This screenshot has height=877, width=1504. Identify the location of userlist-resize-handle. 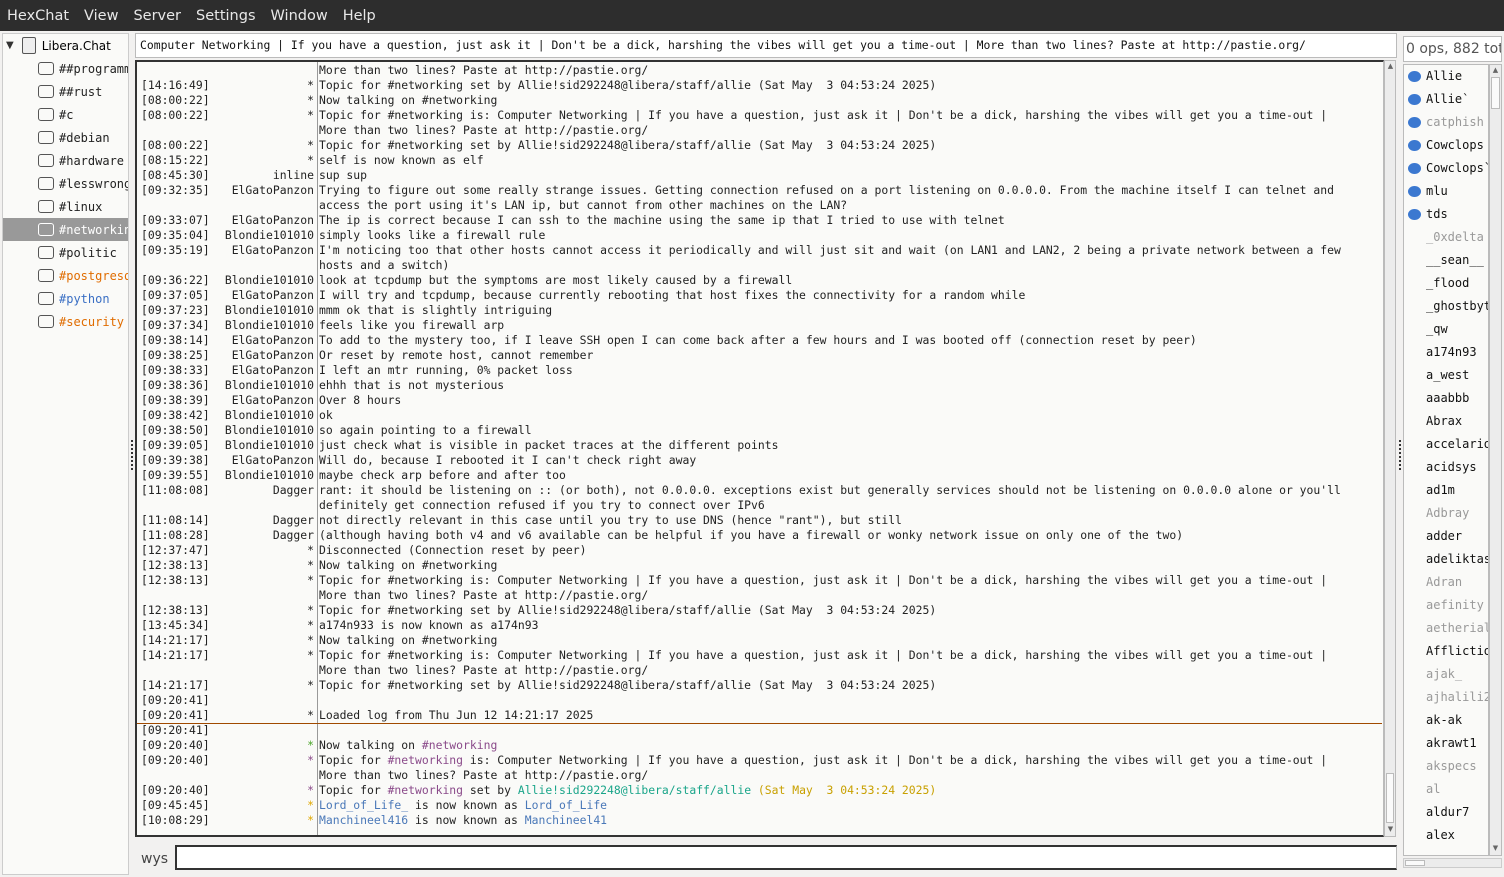
(1400, 455).